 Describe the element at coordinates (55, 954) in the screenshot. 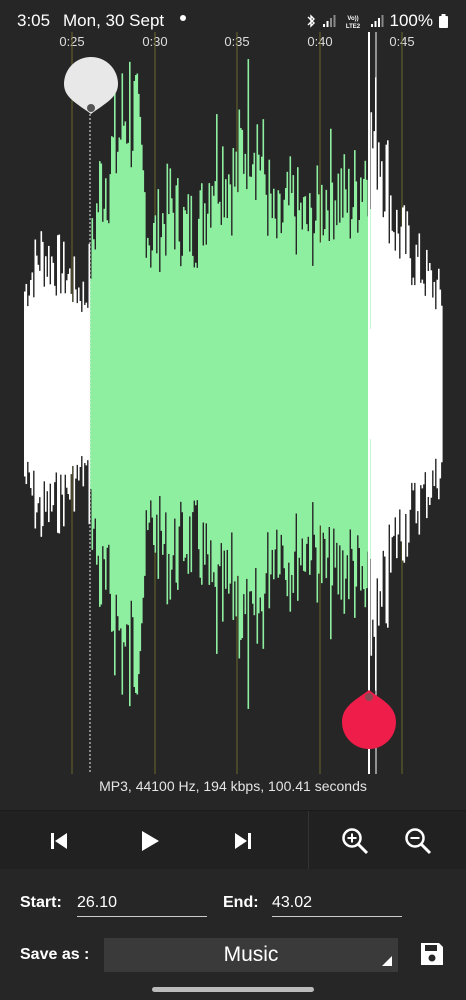

I see `save-as-label: Save as :` at that location.